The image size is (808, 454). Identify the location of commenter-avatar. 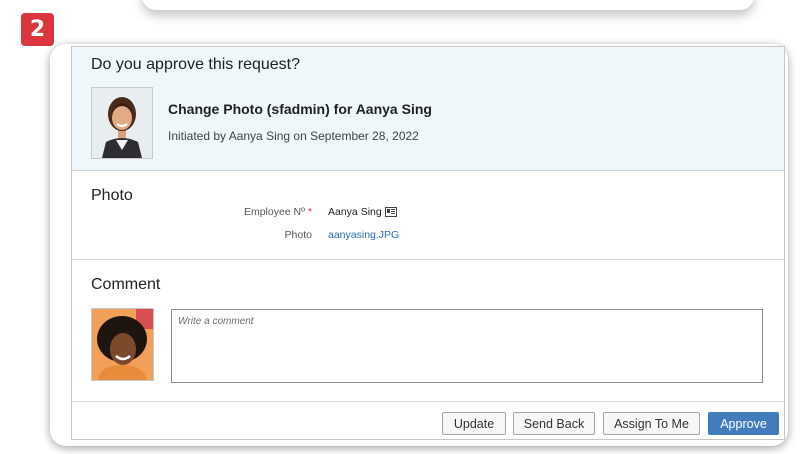
(122, 344).